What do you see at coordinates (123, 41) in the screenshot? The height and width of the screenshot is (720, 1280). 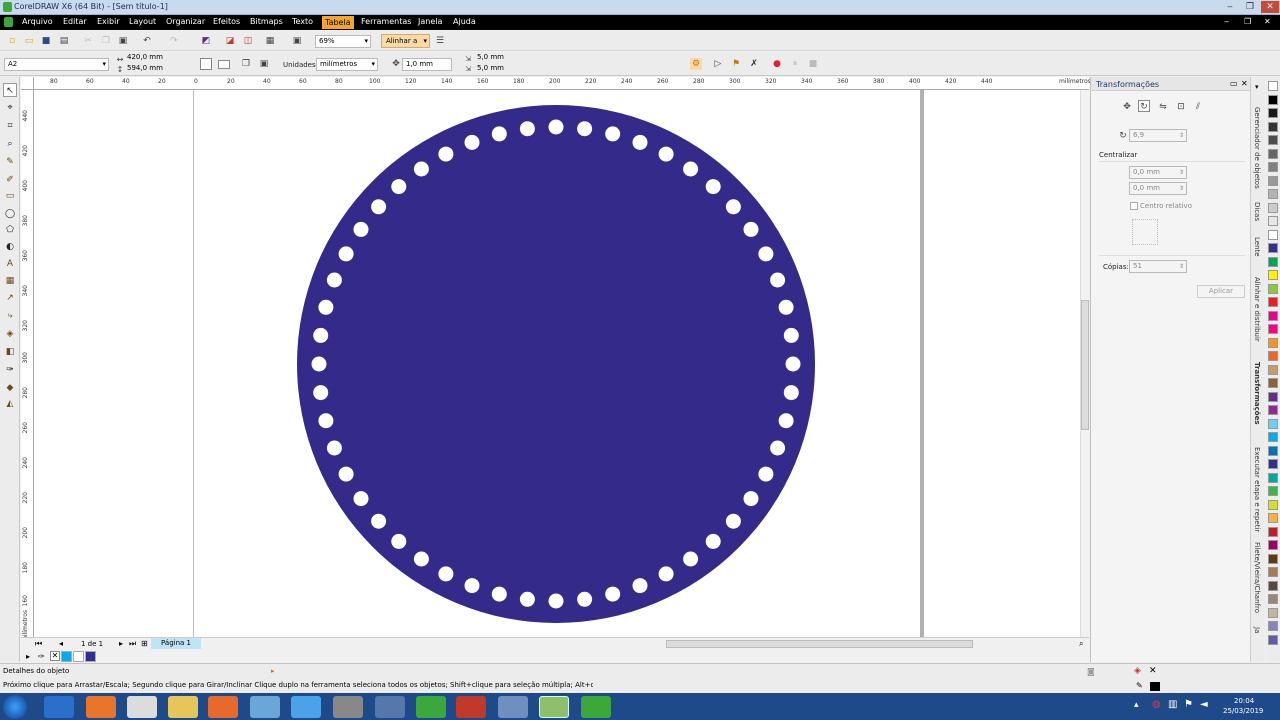 I see `paste-icon: ▣` at bounding box center [123, 41].